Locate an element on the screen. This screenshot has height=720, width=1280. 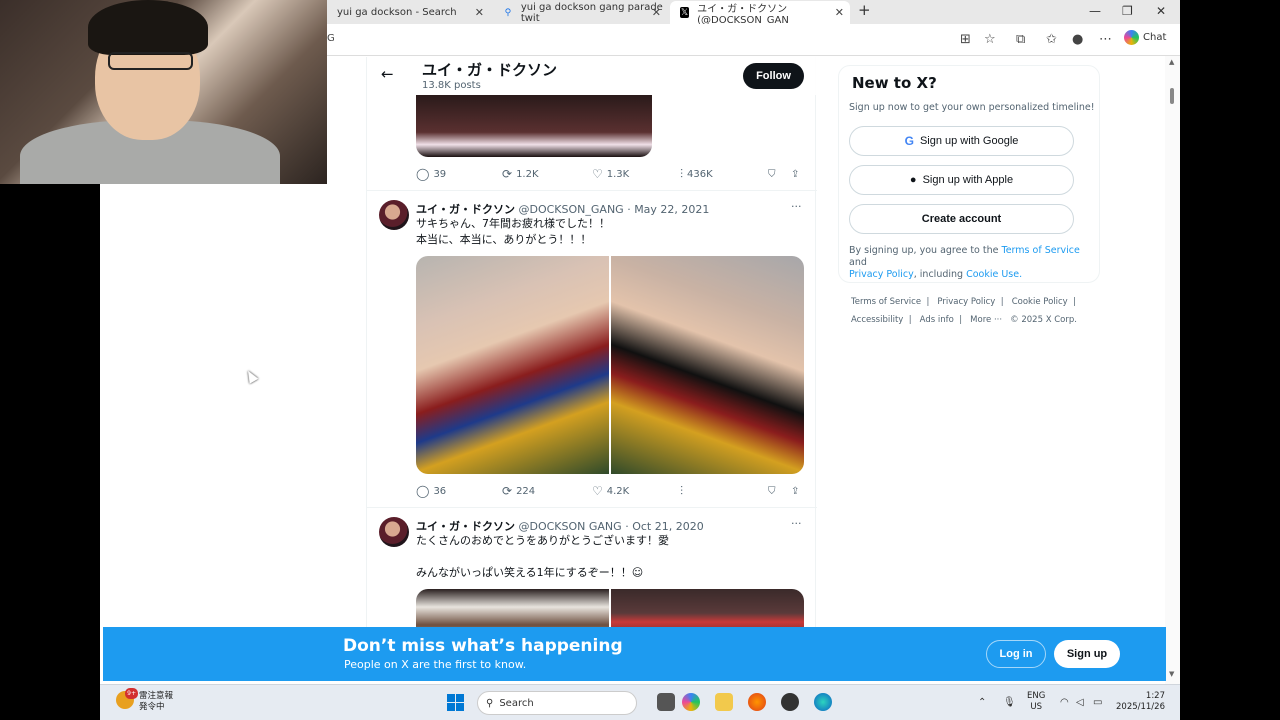
copilot-app-icon is located at coordinates (691, 702).